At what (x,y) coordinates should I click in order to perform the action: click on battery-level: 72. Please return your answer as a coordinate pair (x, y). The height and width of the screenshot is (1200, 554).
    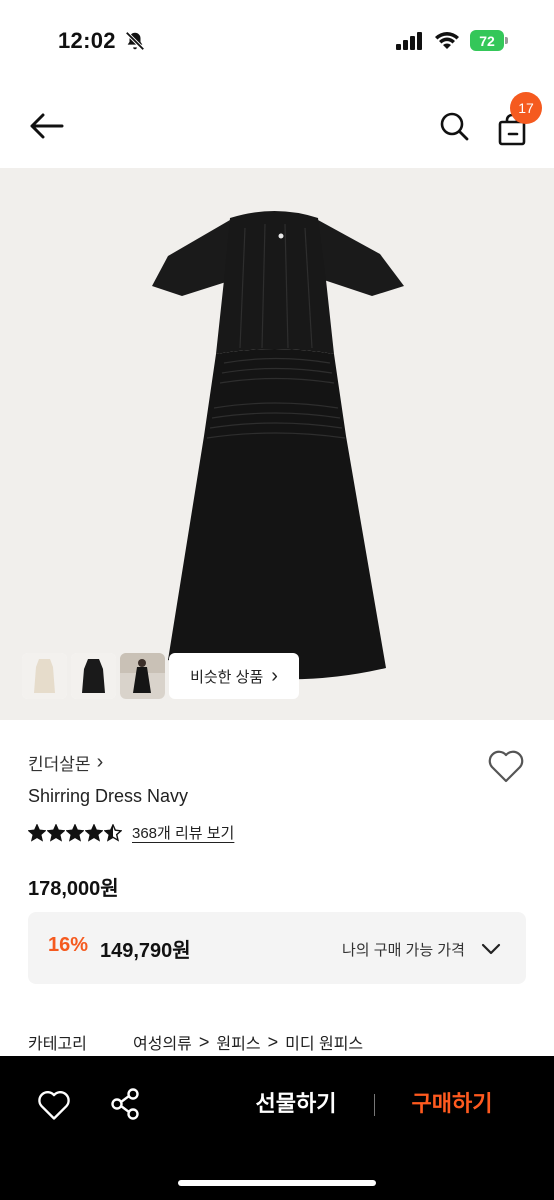
    Looking at the image, I should click on (487, 40).